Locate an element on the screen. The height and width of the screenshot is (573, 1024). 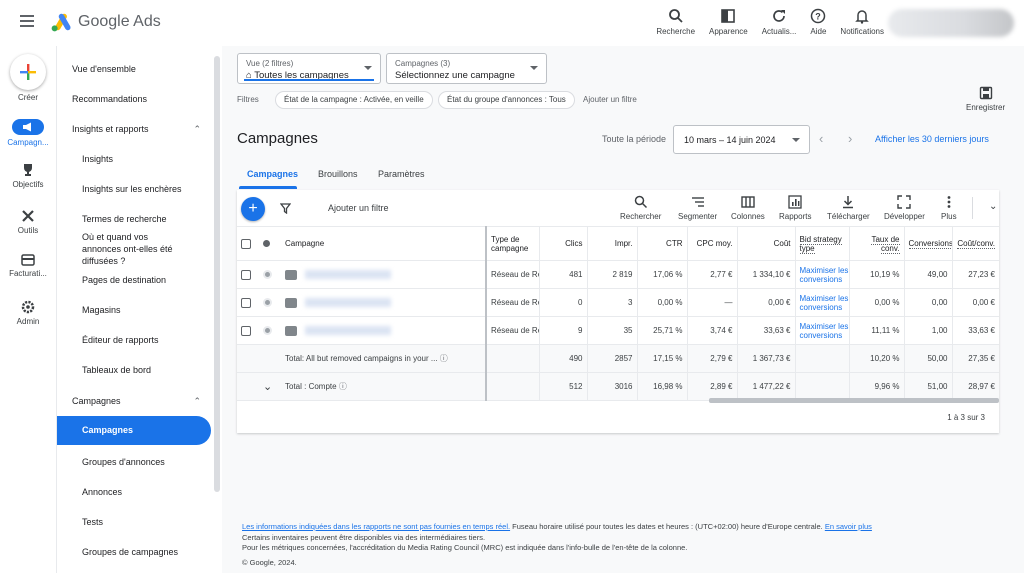
top-search-button: Recherche is located at coordinates (675, 20).